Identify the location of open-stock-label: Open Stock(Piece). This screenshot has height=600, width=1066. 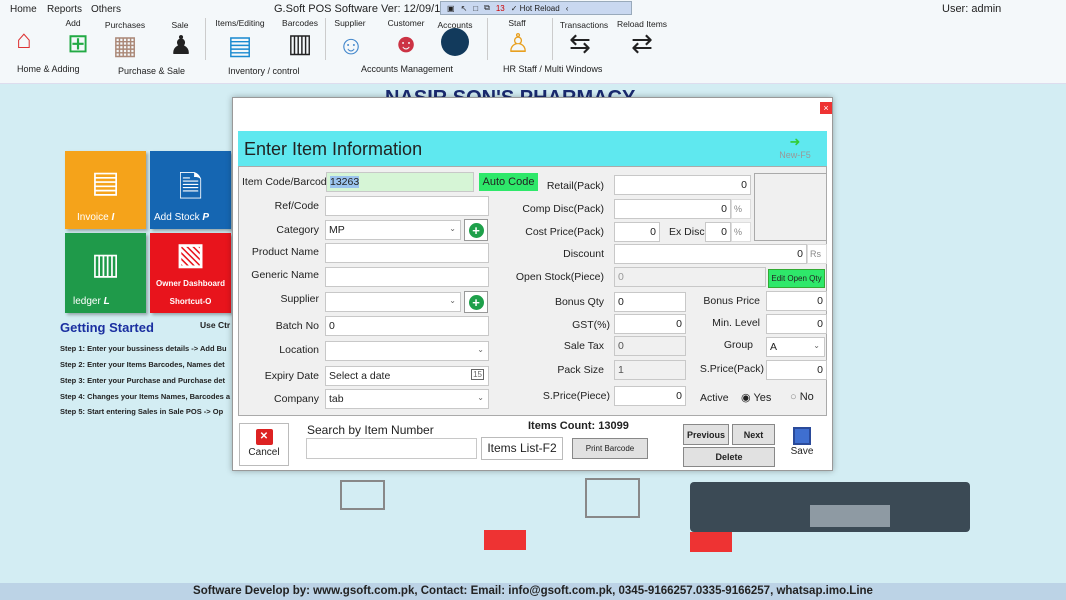
(559, 277).